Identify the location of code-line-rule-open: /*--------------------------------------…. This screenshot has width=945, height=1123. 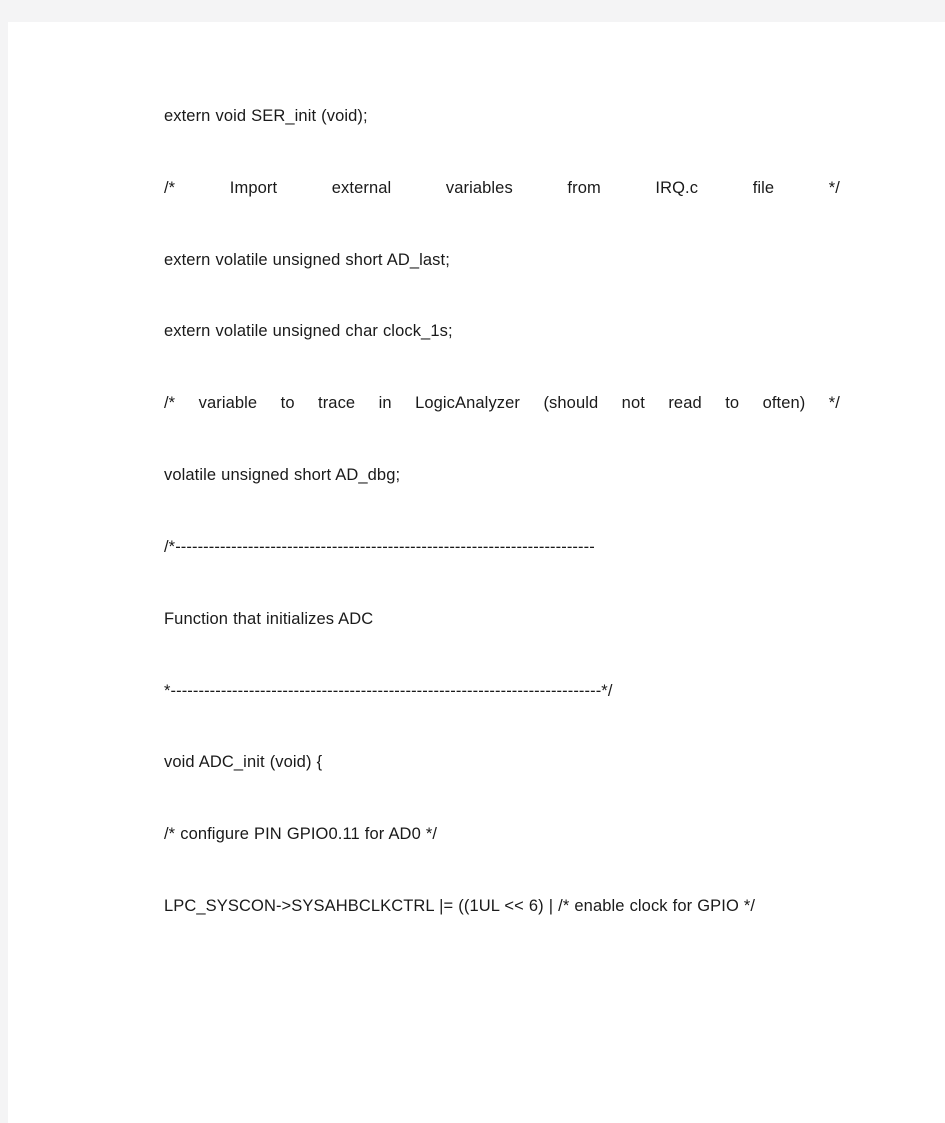
(379, 546).